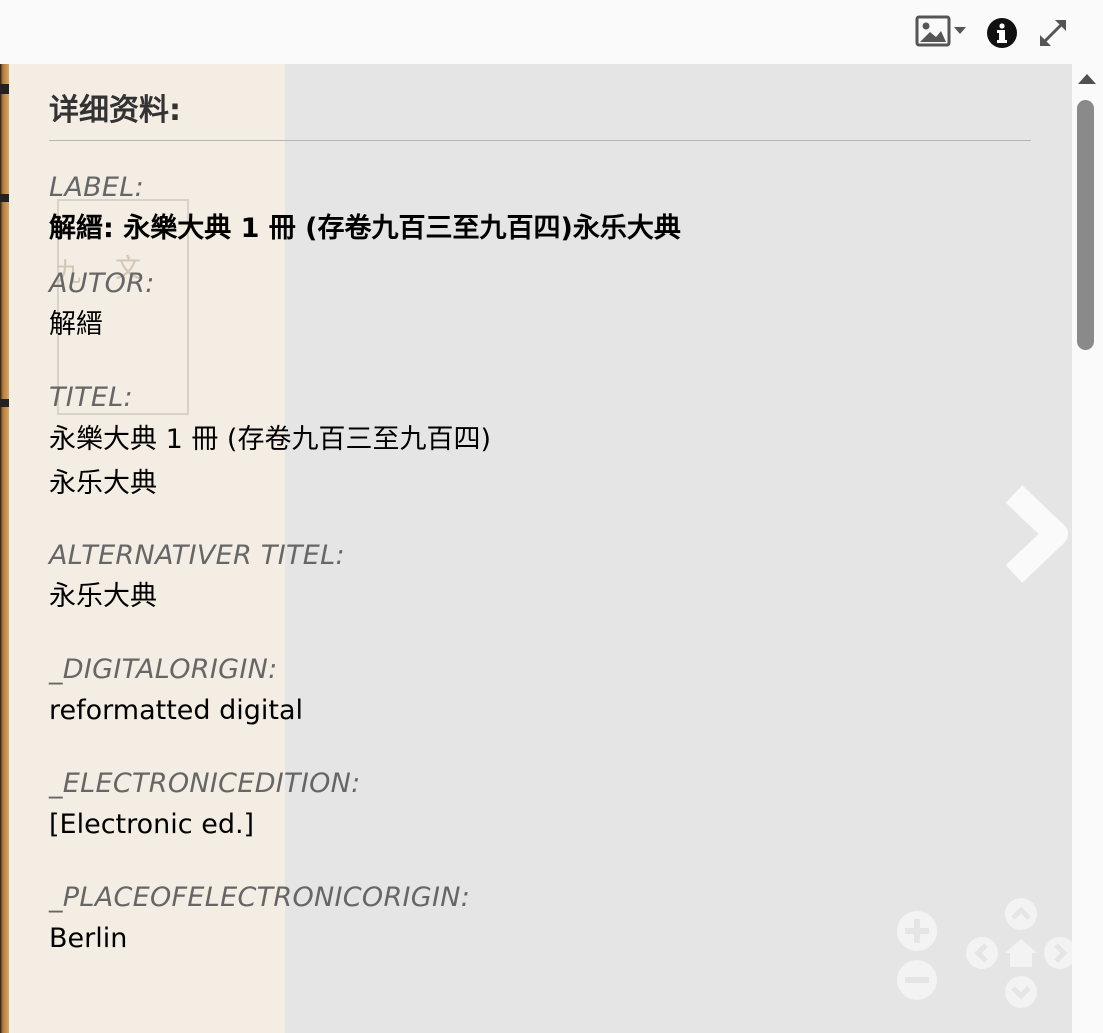  I want to click on zoom-out-icon, so click(917, 982).